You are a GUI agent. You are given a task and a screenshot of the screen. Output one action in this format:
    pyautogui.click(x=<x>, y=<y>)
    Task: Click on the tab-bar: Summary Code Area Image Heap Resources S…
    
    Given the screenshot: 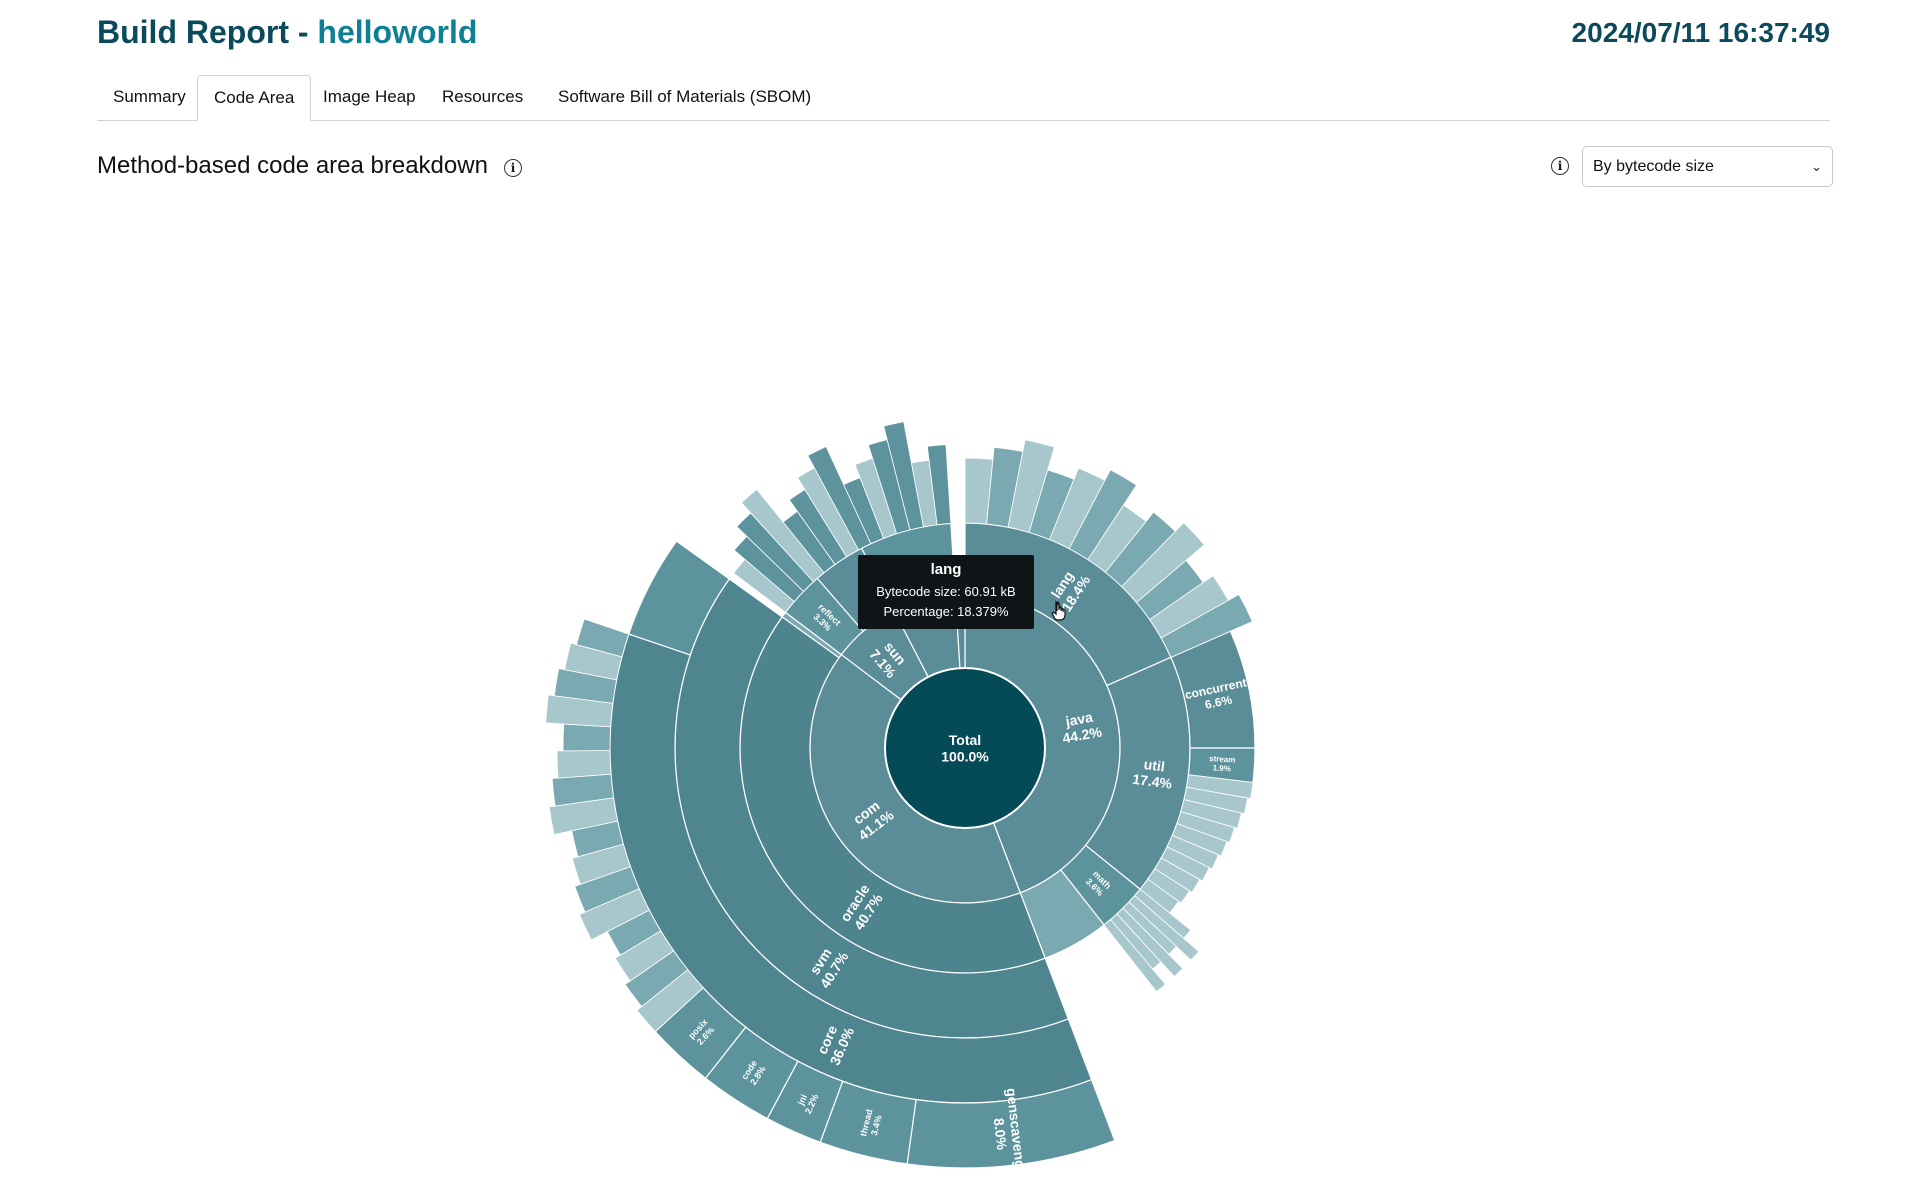 What is the action you would take?
    pyautogui.click(x=963, y=98)
    